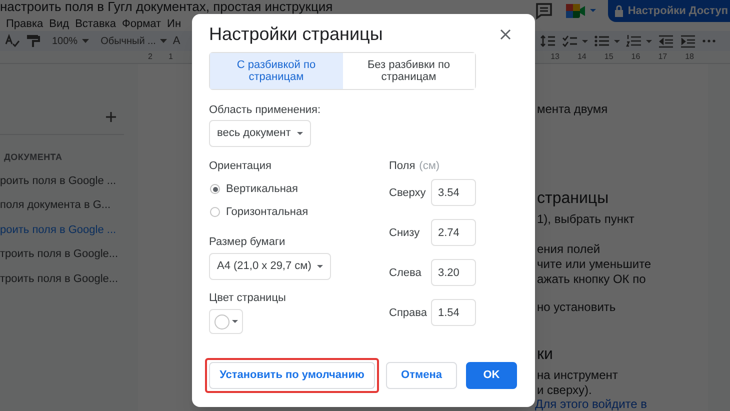 Image resolution: width=730 pixels, height=411 pixels. What do you see at coordinates (421, 375) in the screenshot?
I see `dialog-button: Отмена` at bounding box center [421, 375].